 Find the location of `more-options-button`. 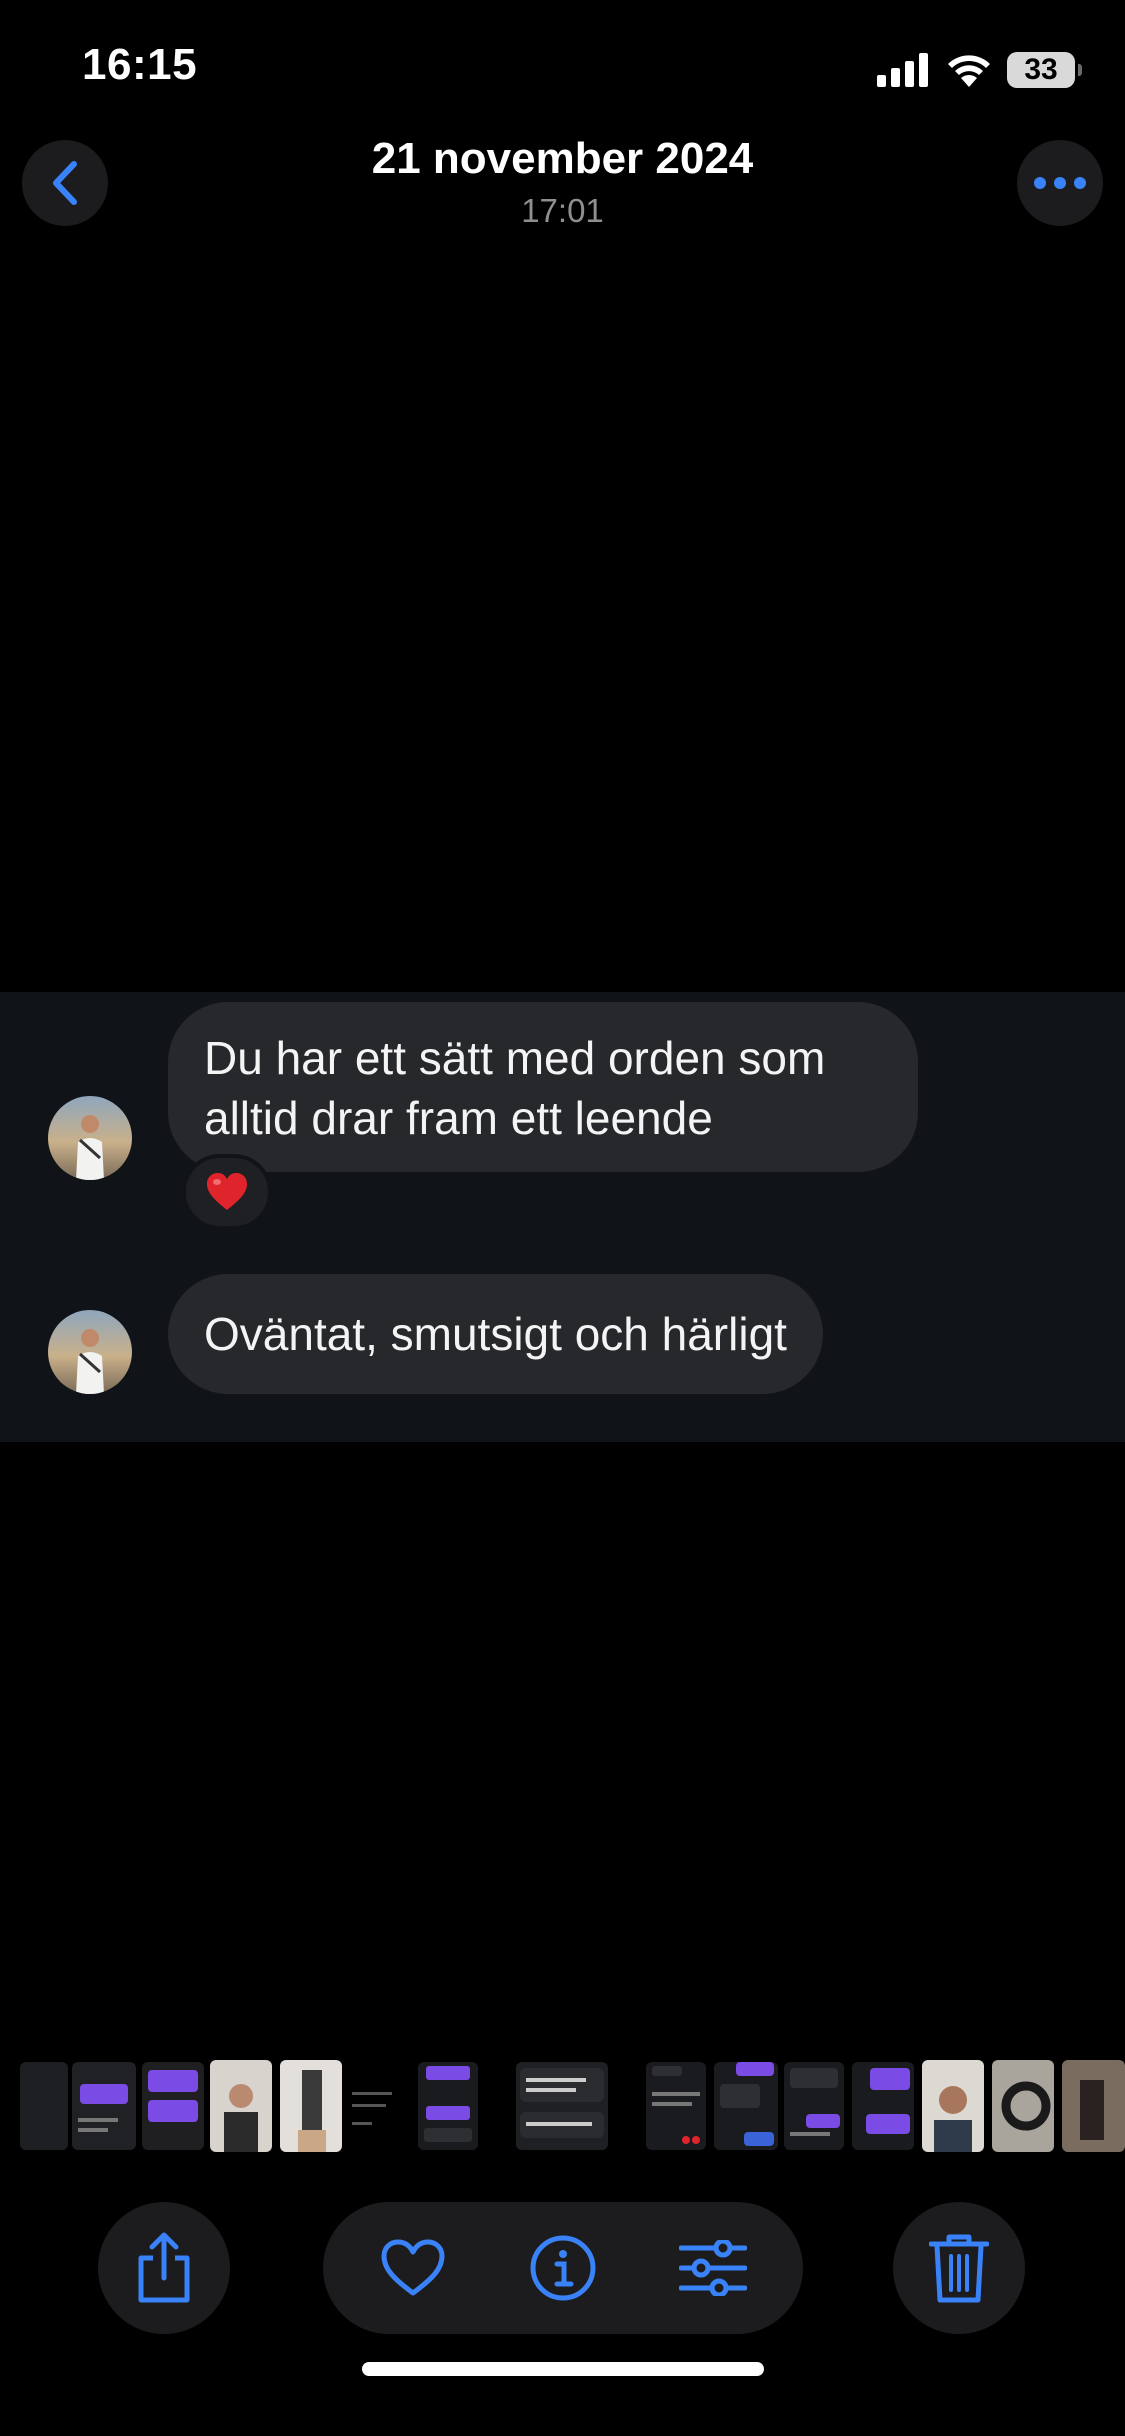

more-options-button is located at coordinates (1060, 183).